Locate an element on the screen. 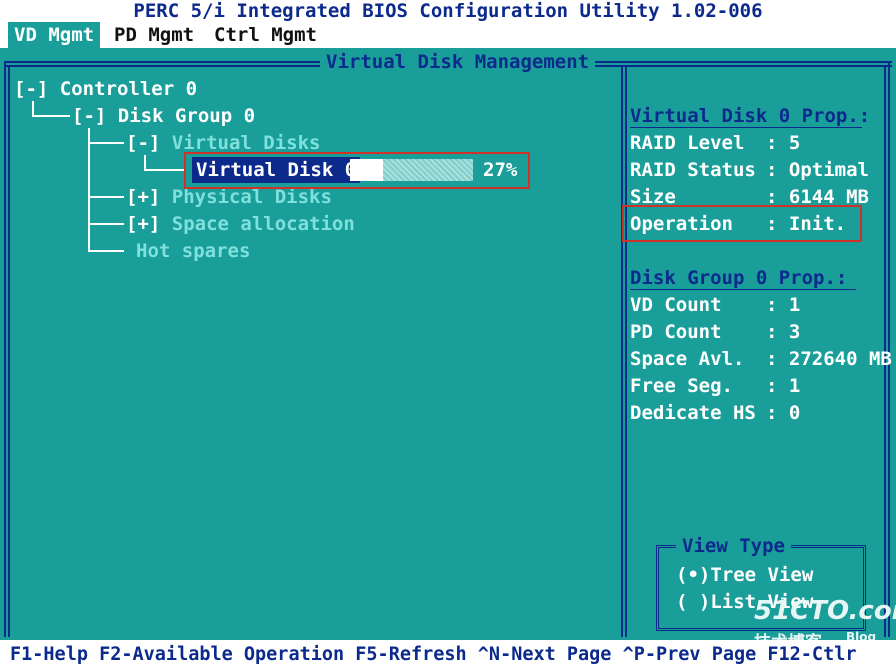 This screenshot has width=896, height=672. dg-prop-value: : 0 is located at coordinates (783, 413).